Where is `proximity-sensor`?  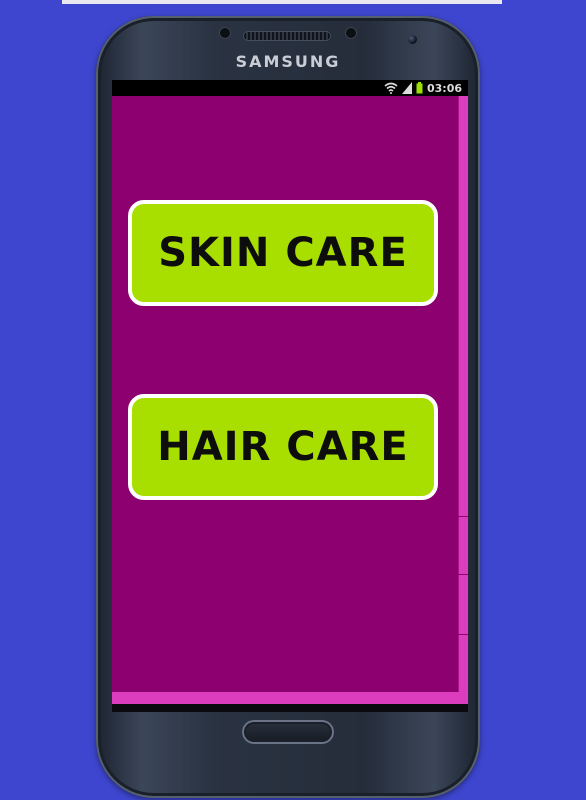 proximity-sensor is located at coordinates (225, 33).